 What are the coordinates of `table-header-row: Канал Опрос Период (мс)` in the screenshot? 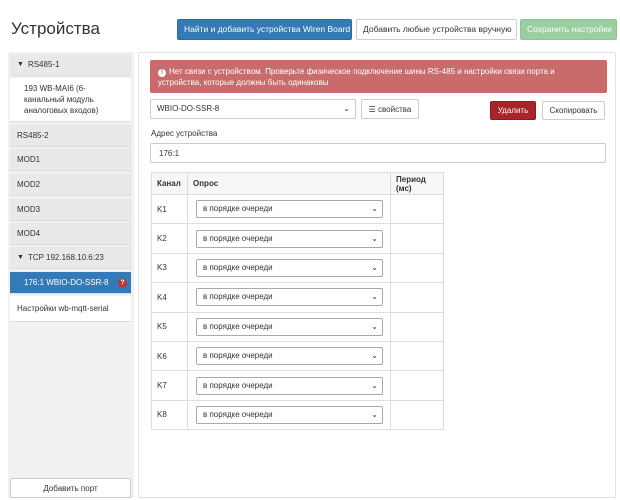 It's located at (297, 183).